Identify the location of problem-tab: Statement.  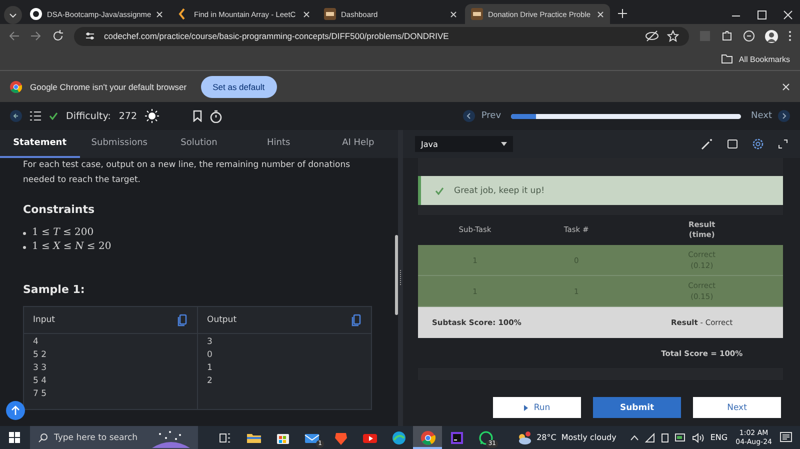
(40, 144).